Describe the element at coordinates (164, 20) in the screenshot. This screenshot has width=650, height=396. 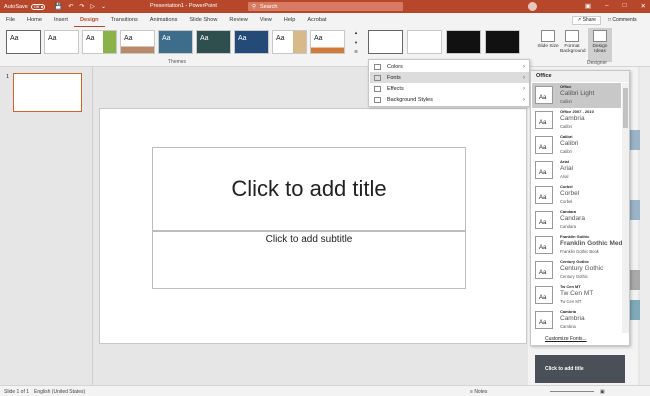
I see `tab-animations: Animations` at that location.